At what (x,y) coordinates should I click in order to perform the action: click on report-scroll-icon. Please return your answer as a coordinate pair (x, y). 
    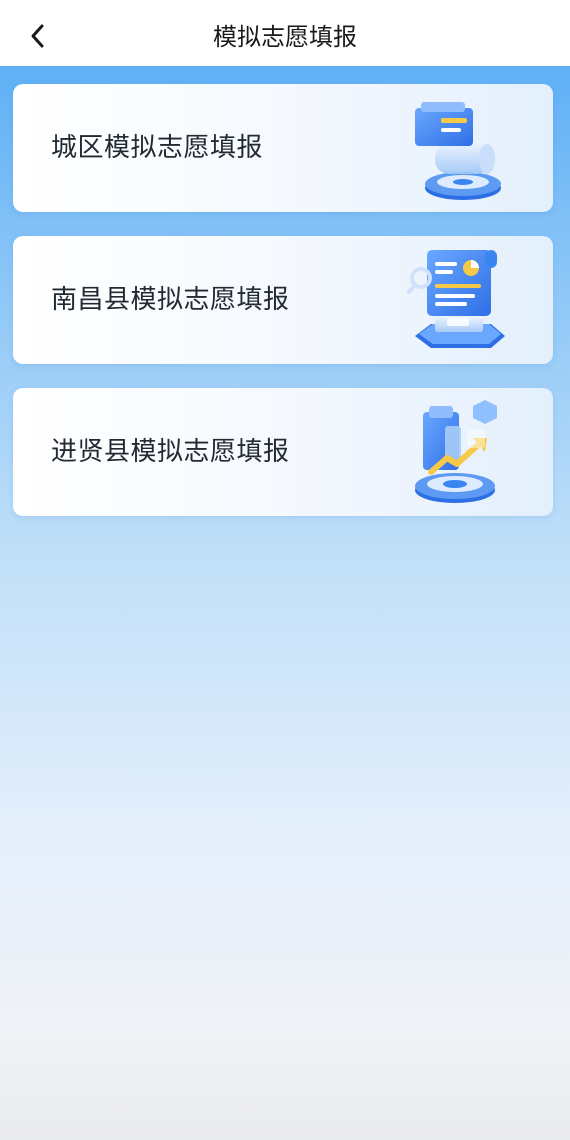
    Looking at the image, I should click on (456, 299).